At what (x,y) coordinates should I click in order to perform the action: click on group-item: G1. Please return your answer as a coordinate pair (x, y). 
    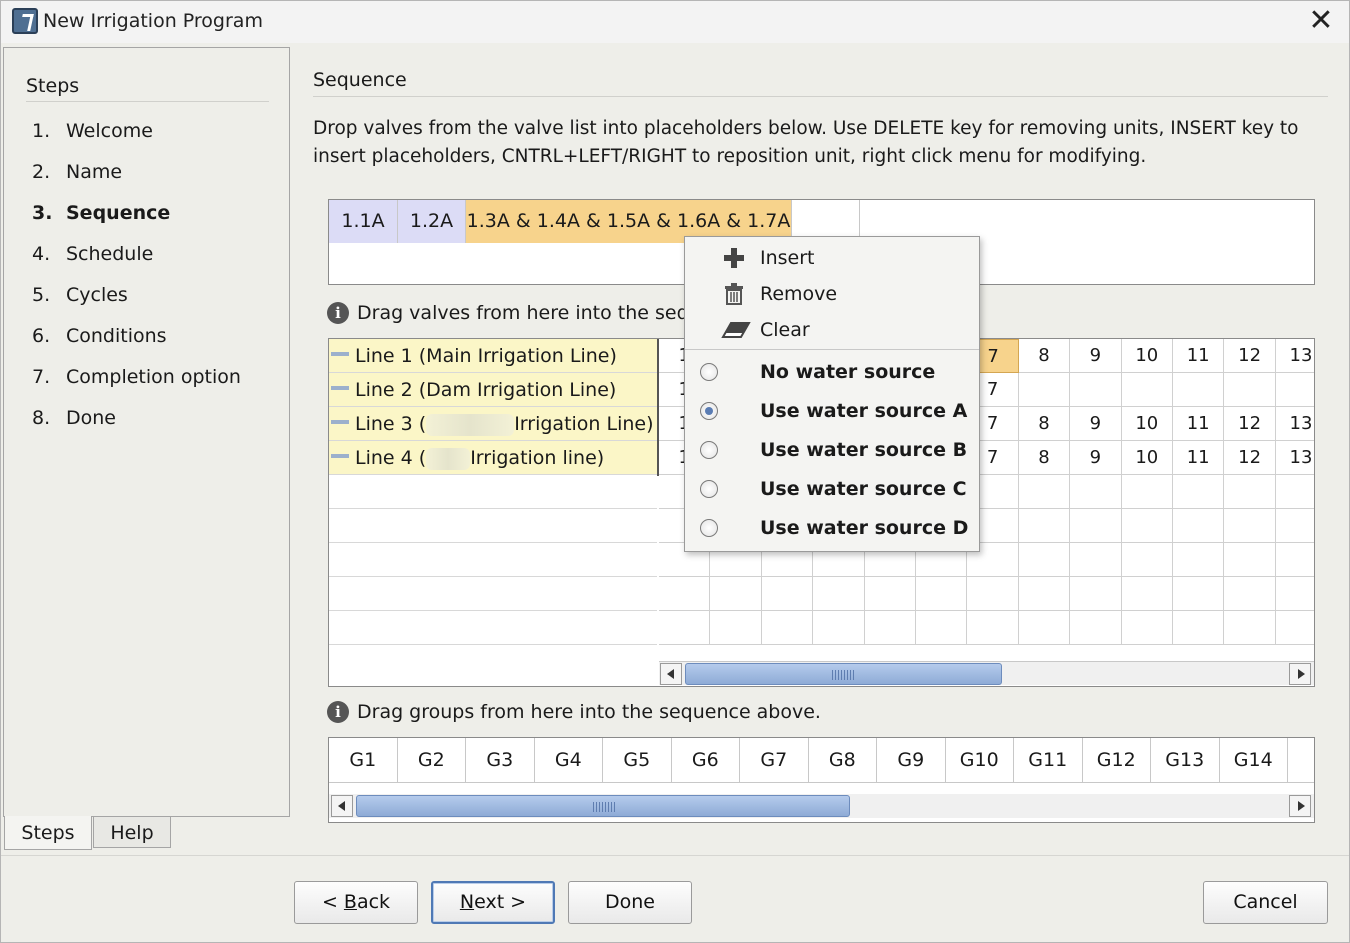
    Looking at the image, I should click on (363, 760).